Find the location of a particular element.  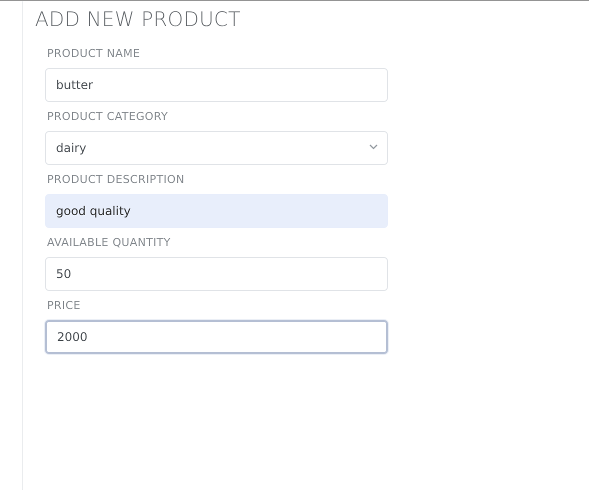

field-label: PRODUCT DESCRIPTION is located at coordinates (116, 179).